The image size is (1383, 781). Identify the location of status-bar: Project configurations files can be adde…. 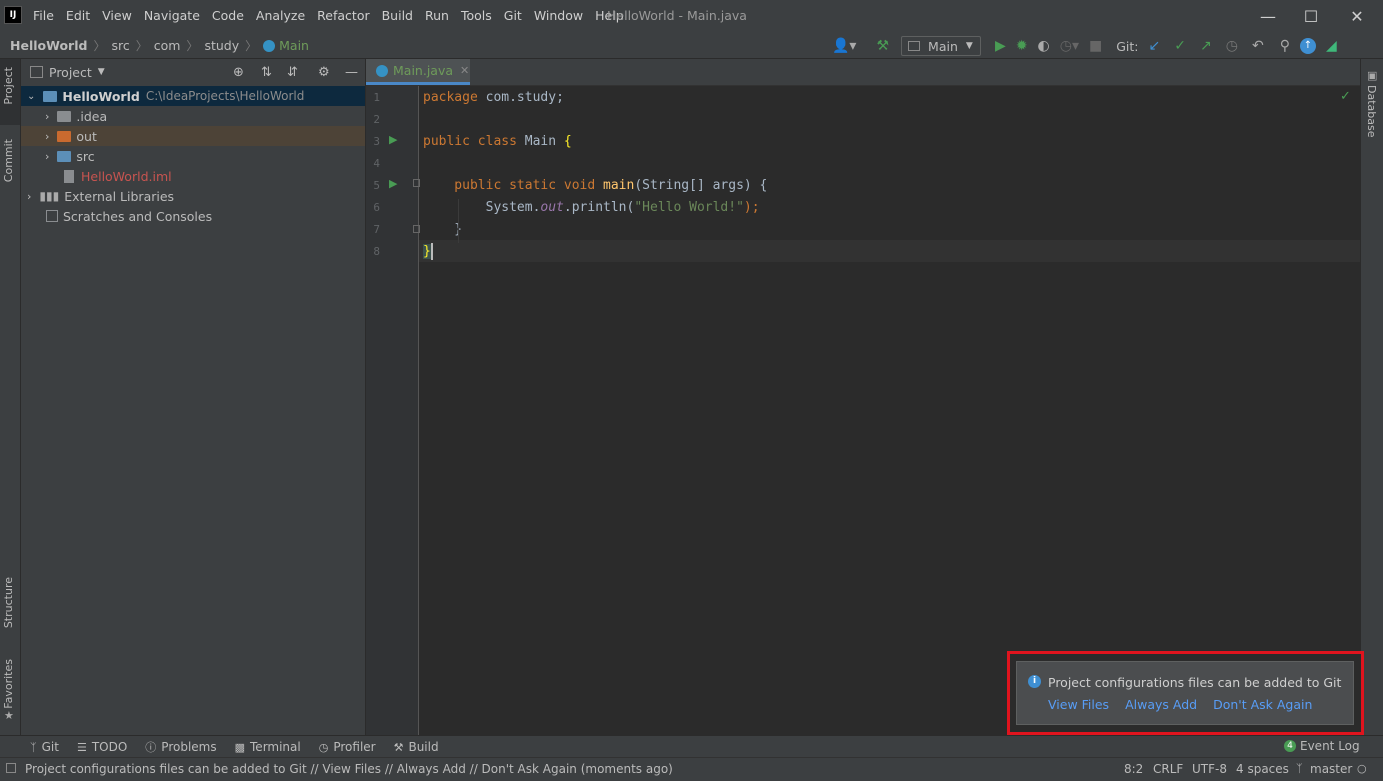
(691, 769).